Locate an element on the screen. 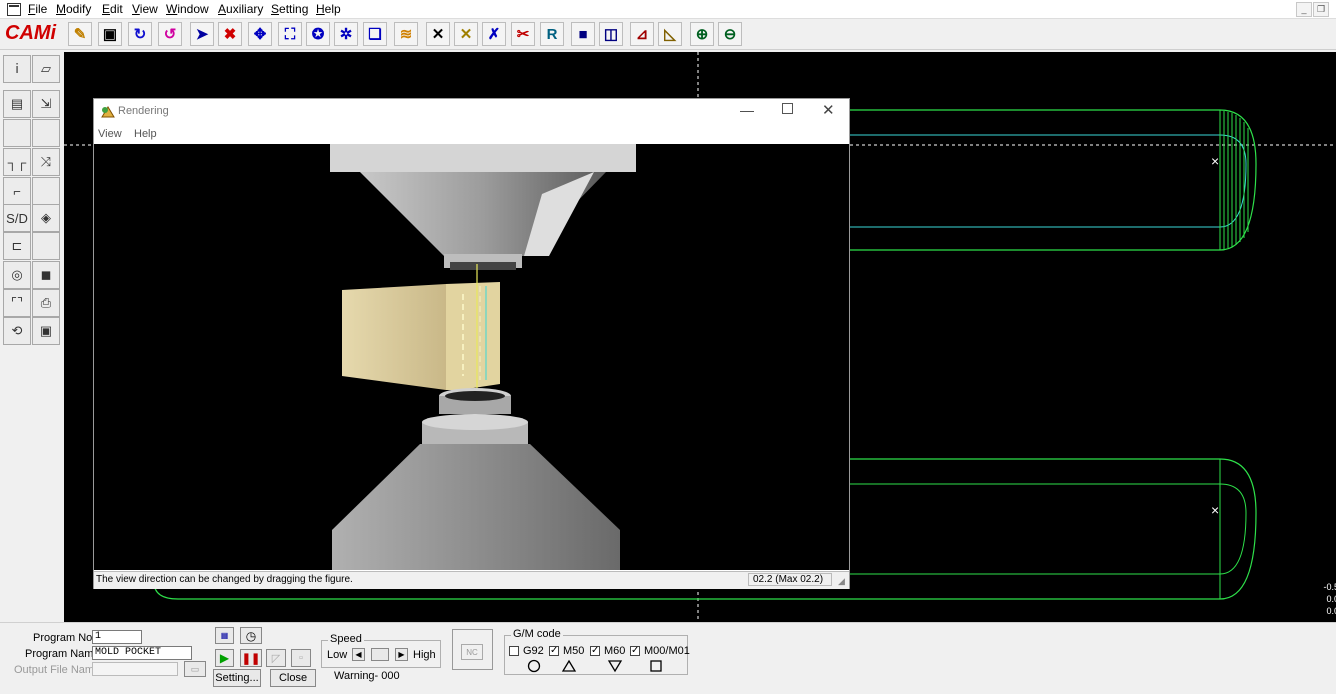 This screenshot has width=1336, height=694. trim-icon: ✗ is located at coordinates (494, 34).